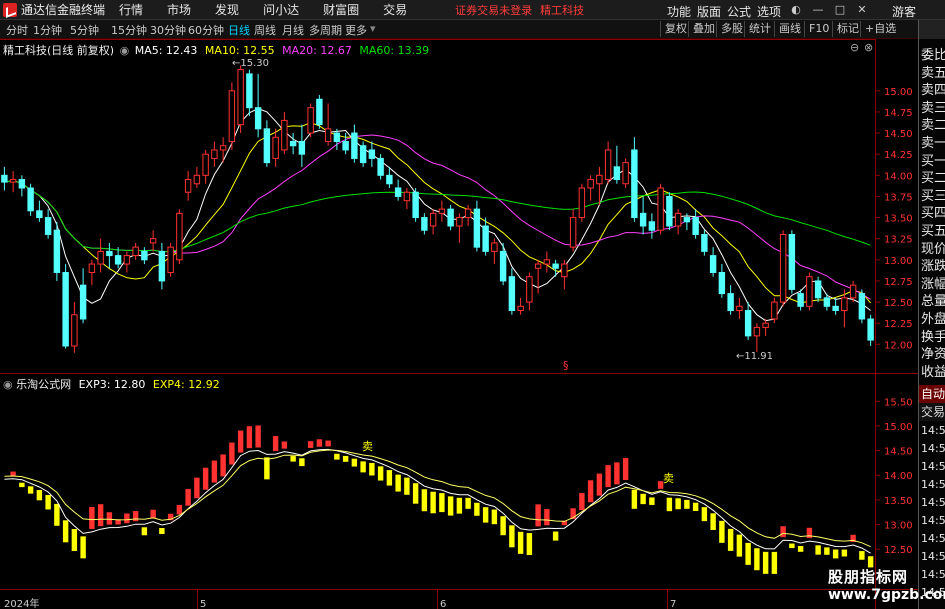 The image size is (945, 609). Describe the element at coordinates (493, 10) in the screenshot. I see `login-notice: 证券交易未登录` at that location.